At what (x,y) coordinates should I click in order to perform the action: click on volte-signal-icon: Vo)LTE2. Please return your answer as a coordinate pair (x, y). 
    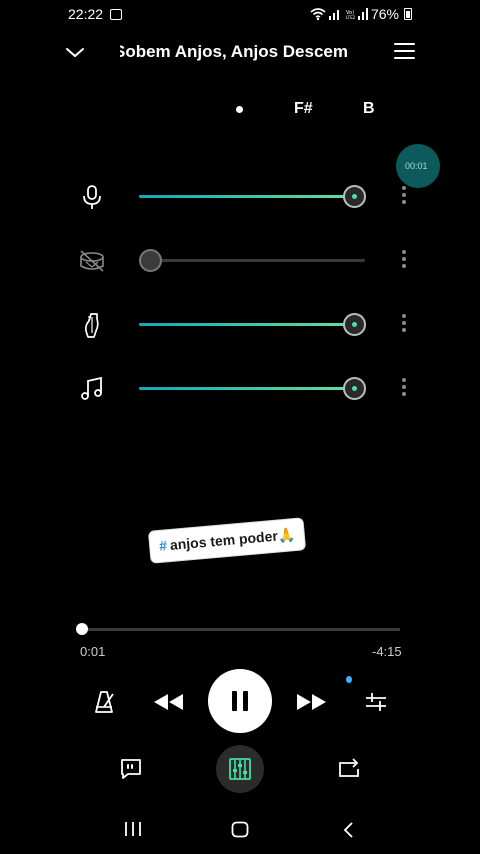
    Looking at the image, I should click on (357, 14).